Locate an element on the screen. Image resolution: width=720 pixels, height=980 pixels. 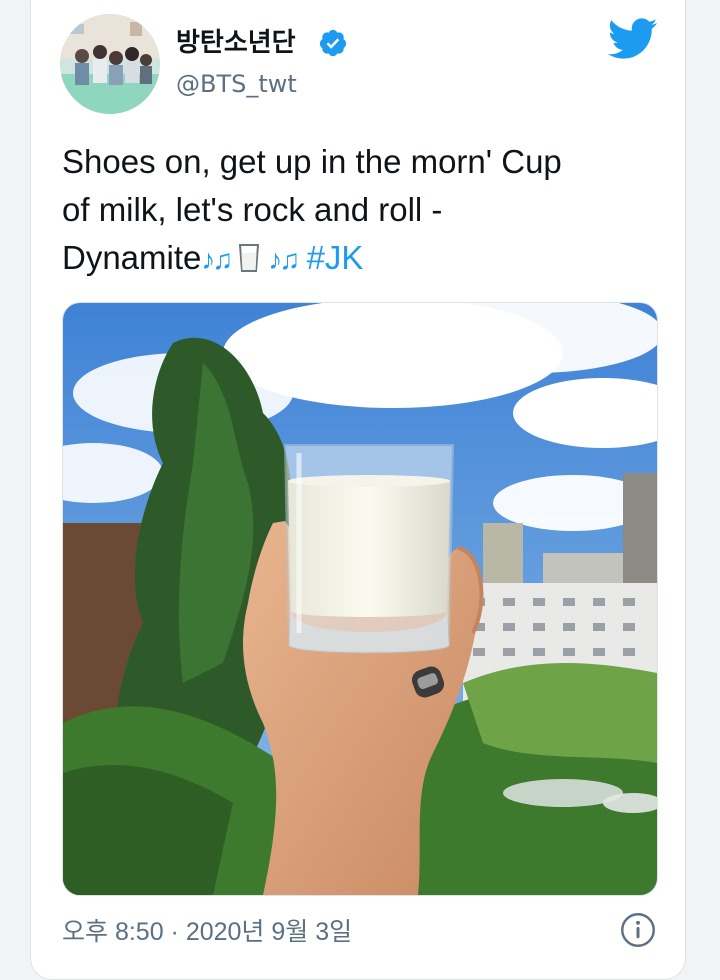
music-notes-emoji-2: ♪♫ is located at coordinates (284, 259).